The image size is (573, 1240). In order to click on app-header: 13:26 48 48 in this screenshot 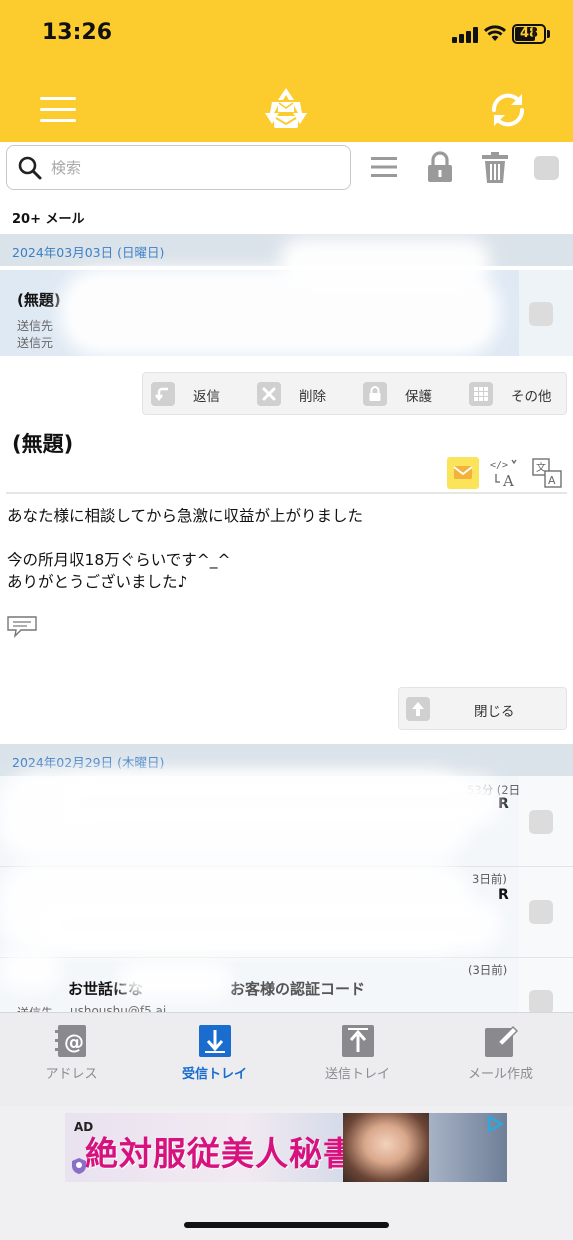, I will do `click(286, 71)`.